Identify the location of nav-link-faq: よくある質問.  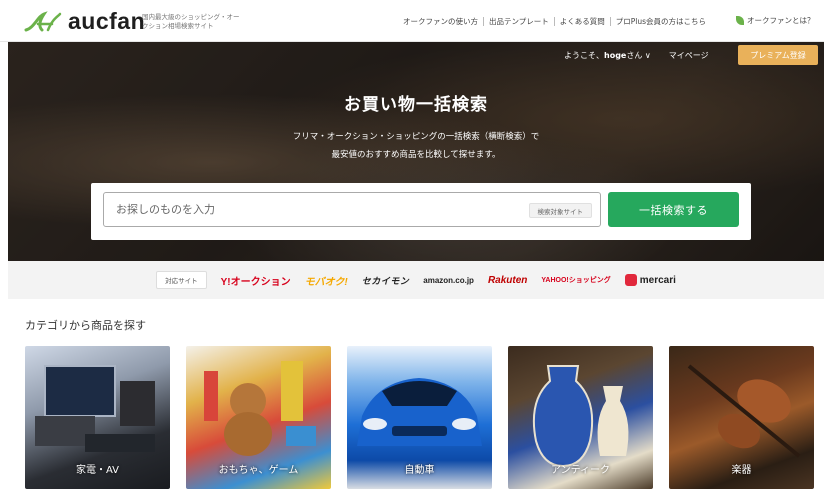
(581, 21).